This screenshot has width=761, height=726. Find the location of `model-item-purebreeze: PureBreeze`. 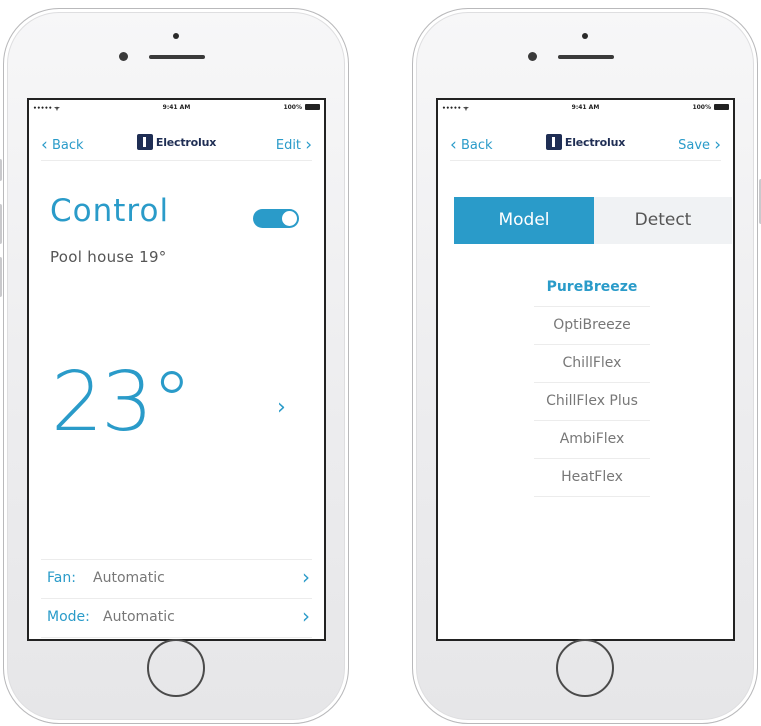

model-item-purebreeze: PureBreeze is located at coordinates (592, 288).